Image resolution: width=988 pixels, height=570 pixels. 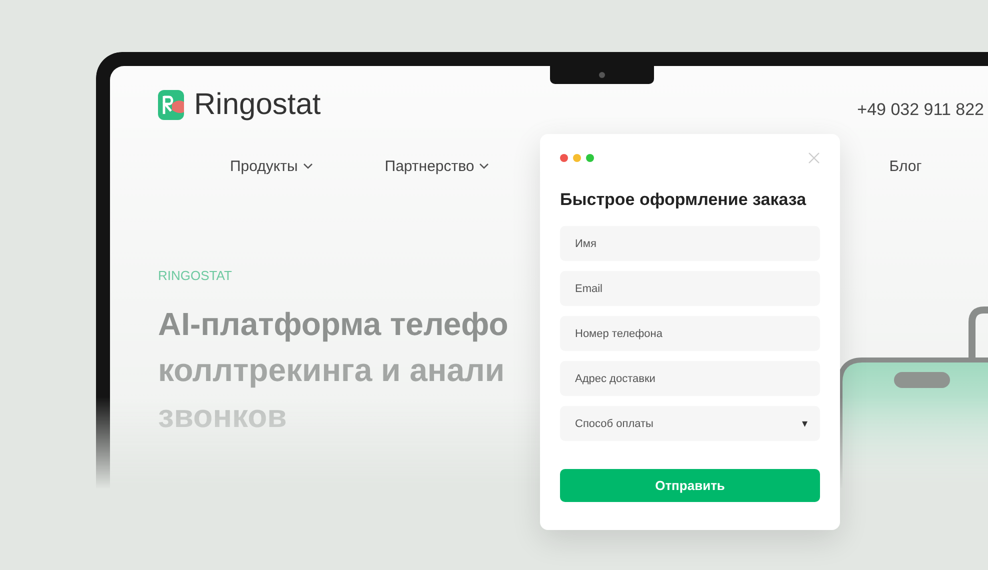 What do you see at coordinates (690, 378) in the screenshot?
I see `input-field: Адрес доставки` at bounding box center [690, 378].